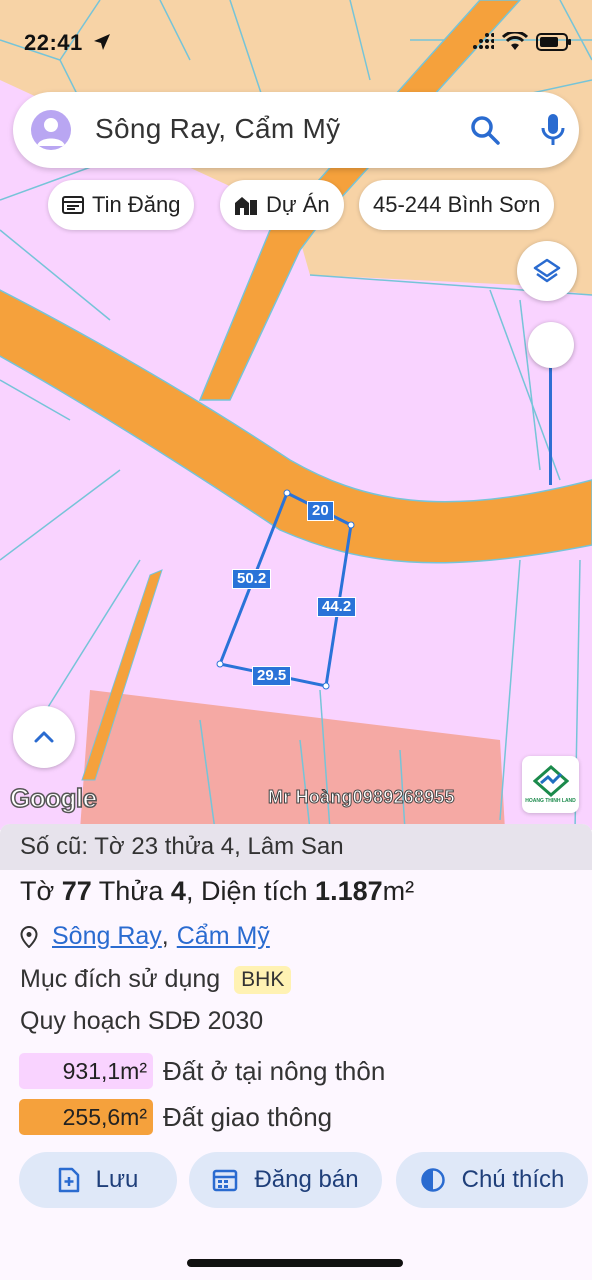  I want to click on brand-logo-icon, so click(550, 781).